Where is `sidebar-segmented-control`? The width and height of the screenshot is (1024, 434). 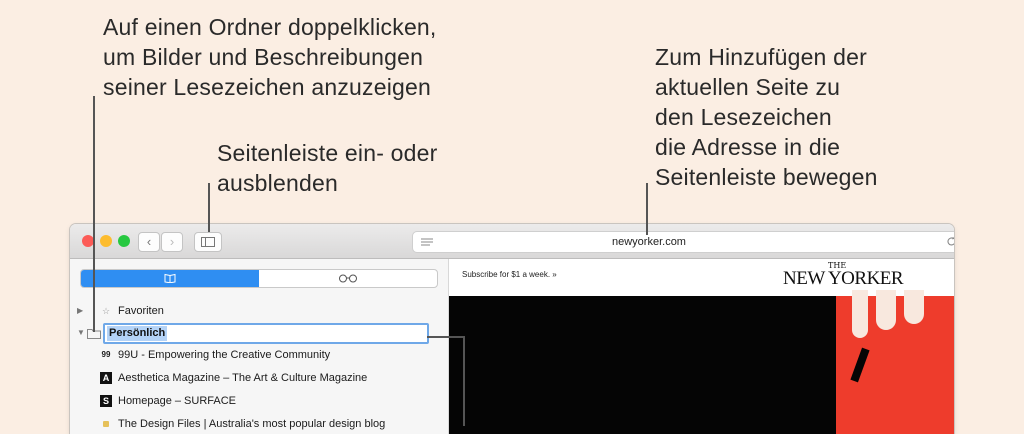 sidebar-segmented-control is located at coordinates (259, 278).